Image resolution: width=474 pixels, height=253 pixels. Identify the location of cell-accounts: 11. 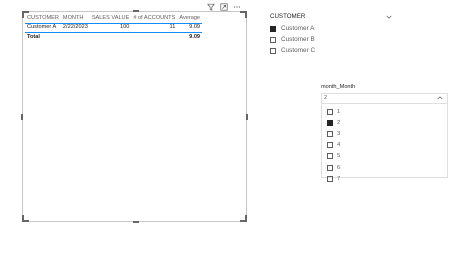
(154, 28).